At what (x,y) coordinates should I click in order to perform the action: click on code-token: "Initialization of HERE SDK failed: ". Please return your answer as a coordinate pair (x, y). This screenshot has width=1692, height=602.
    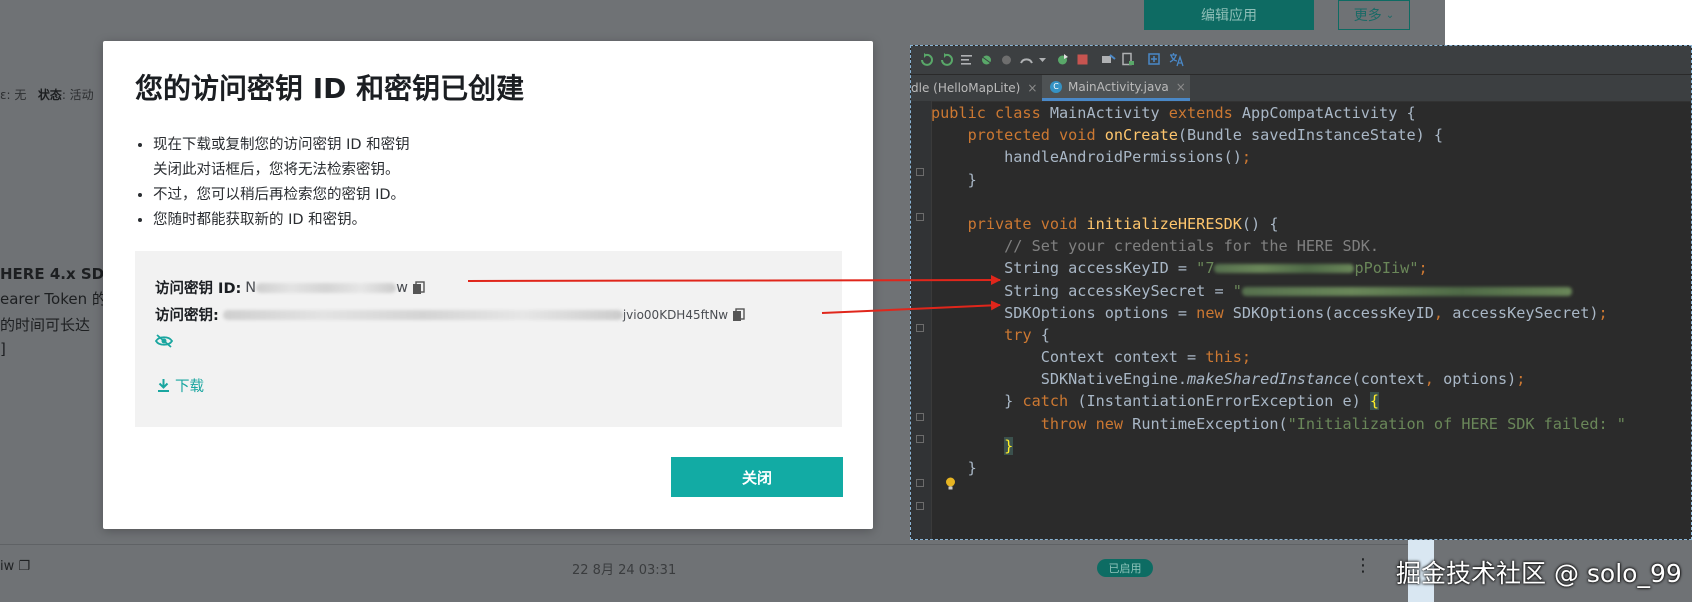
    Looking at the image, I should click on (1456, 423).